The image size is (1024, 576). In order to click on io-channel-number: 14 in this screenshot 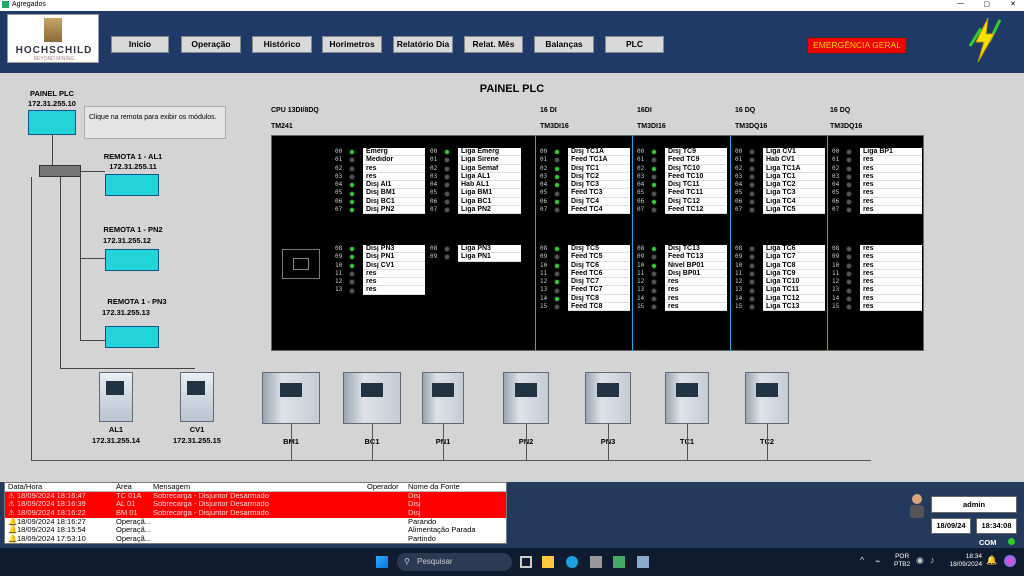, I will do `click(641, 298)`.